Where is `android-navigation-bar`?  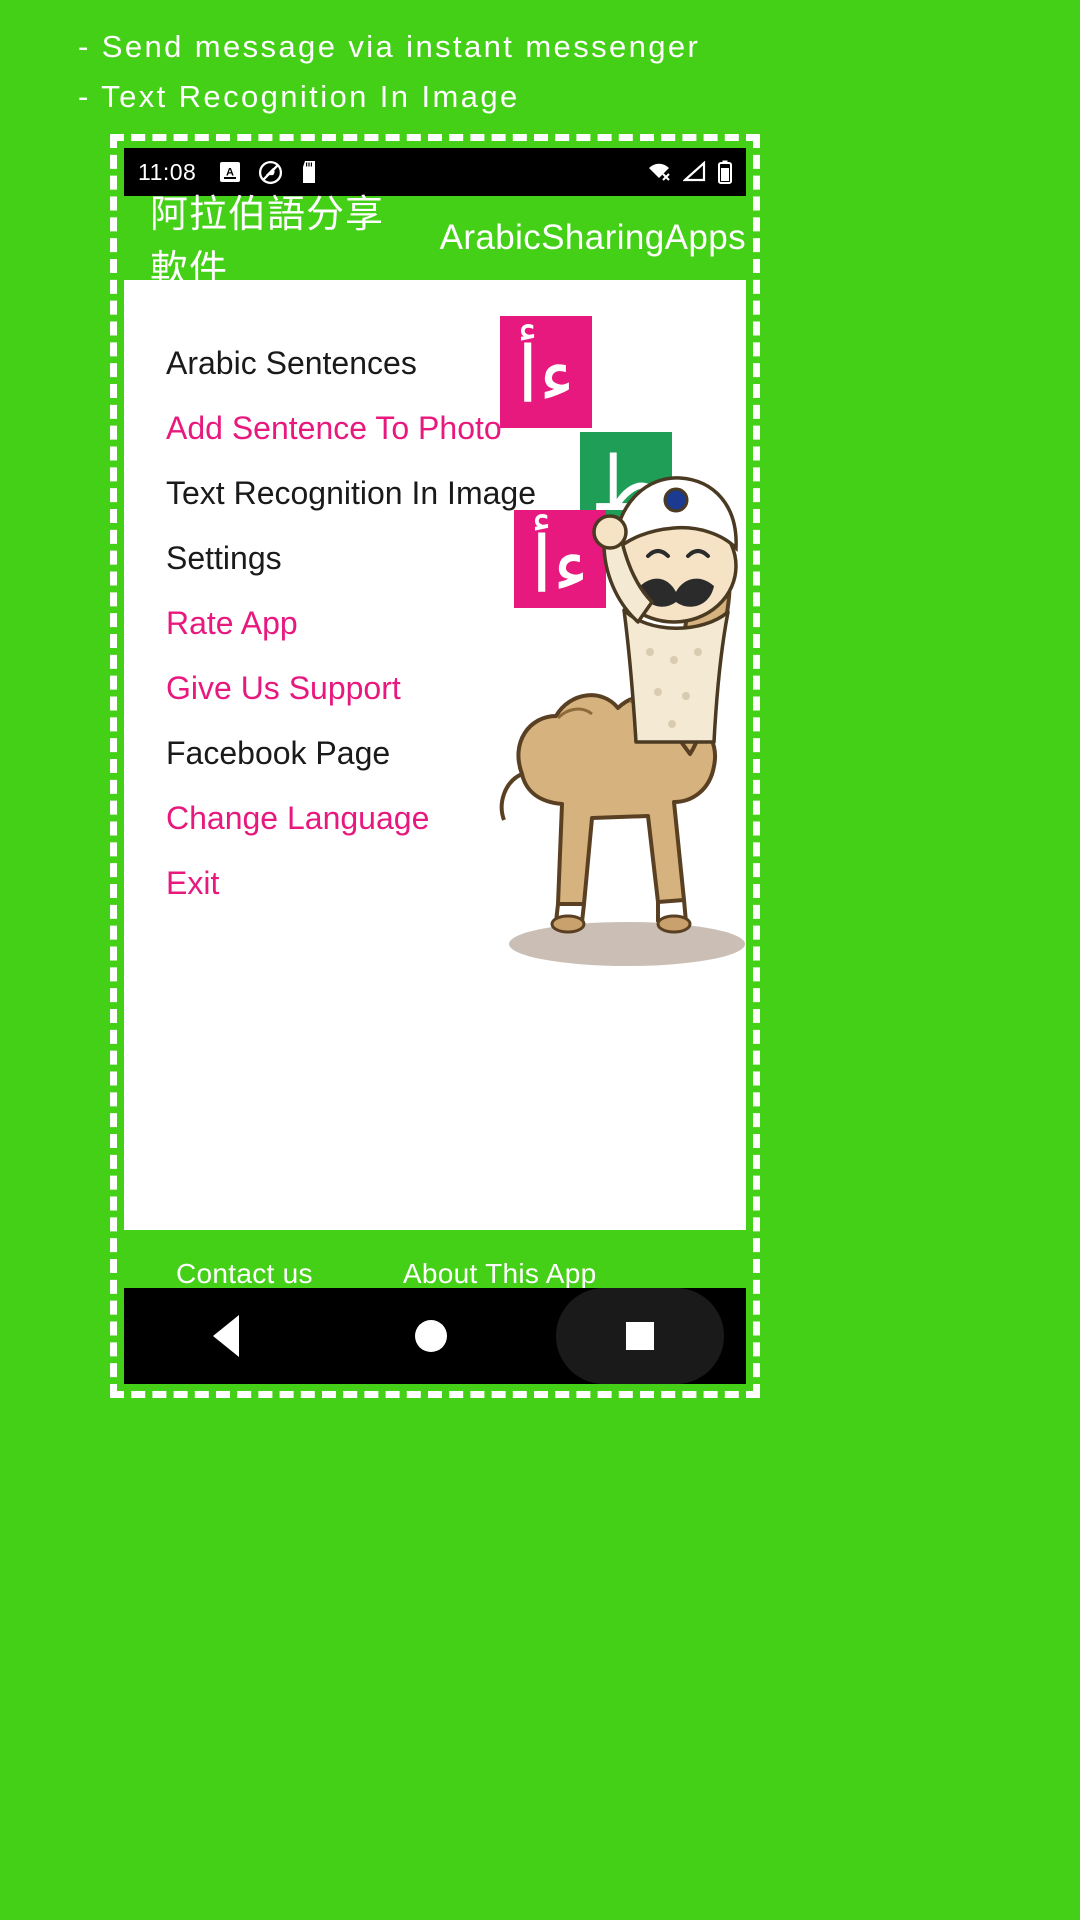 android-navigation-bar is located at coordinates (435, 1336).